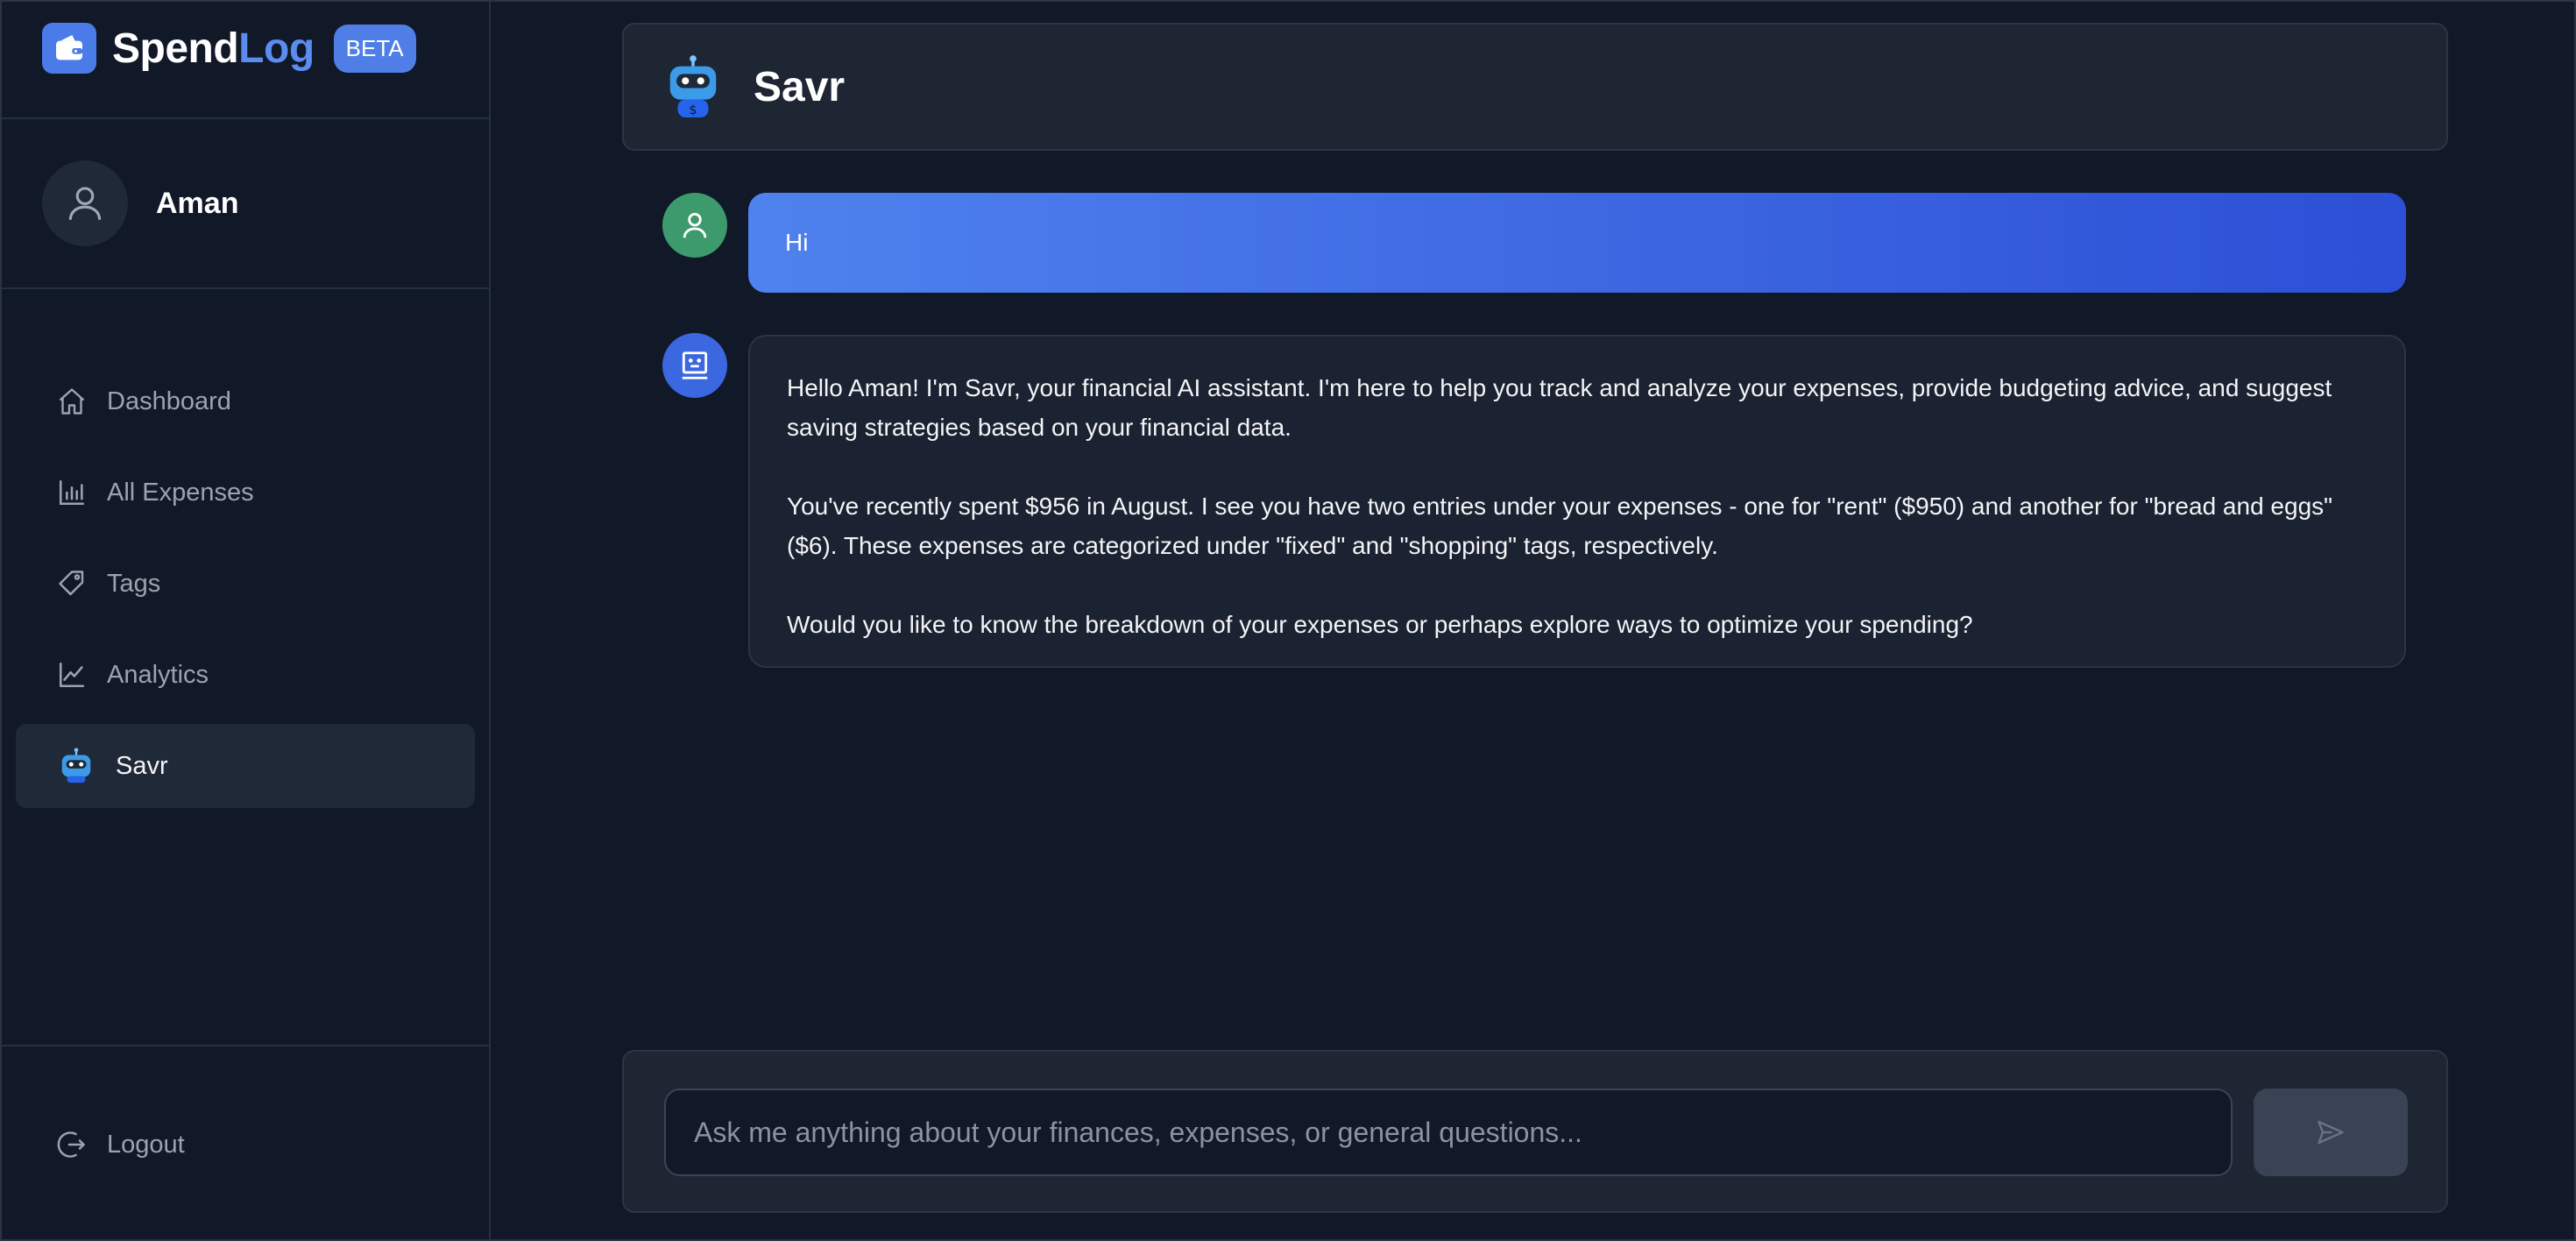  Describe the element at coordinates (1577, 243) in the screenshot. I see `user-message-bubble: Hi` at that location.